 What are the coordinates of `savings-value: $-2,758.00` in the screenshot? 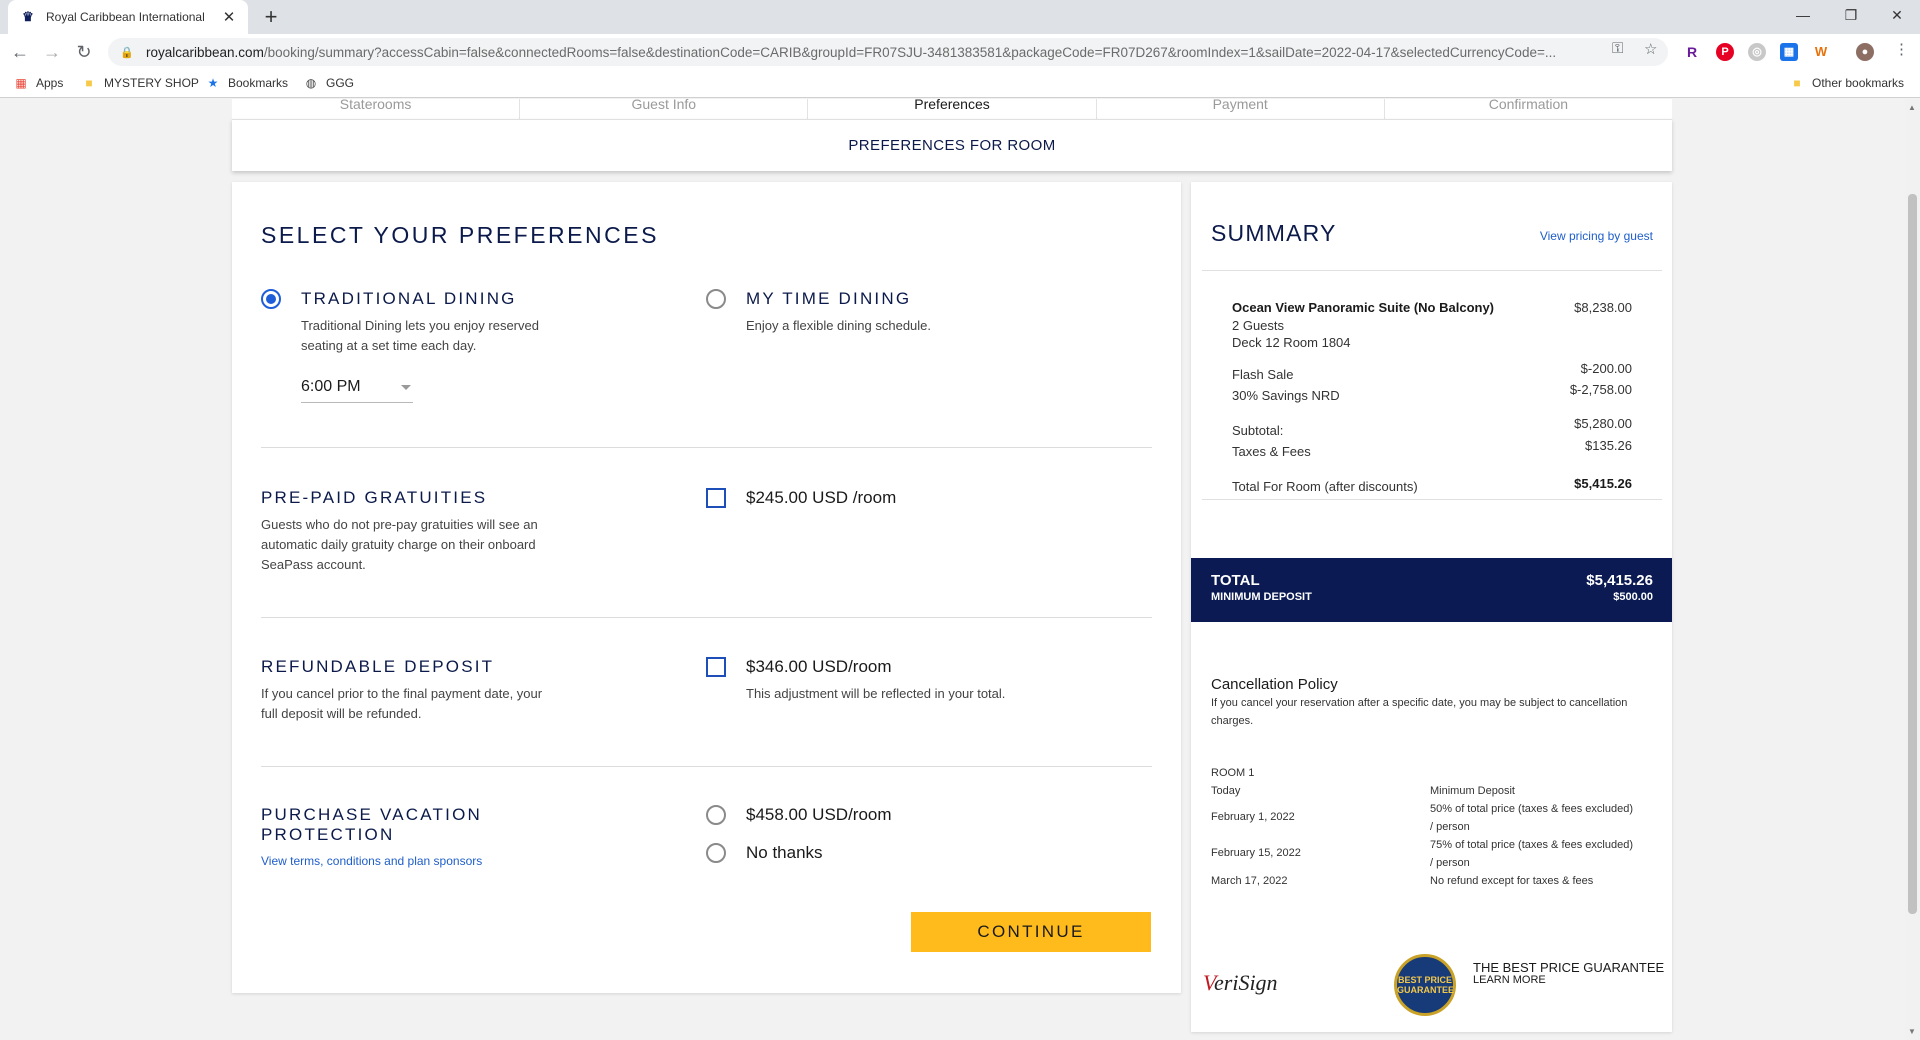 It's located at (1600, 389).